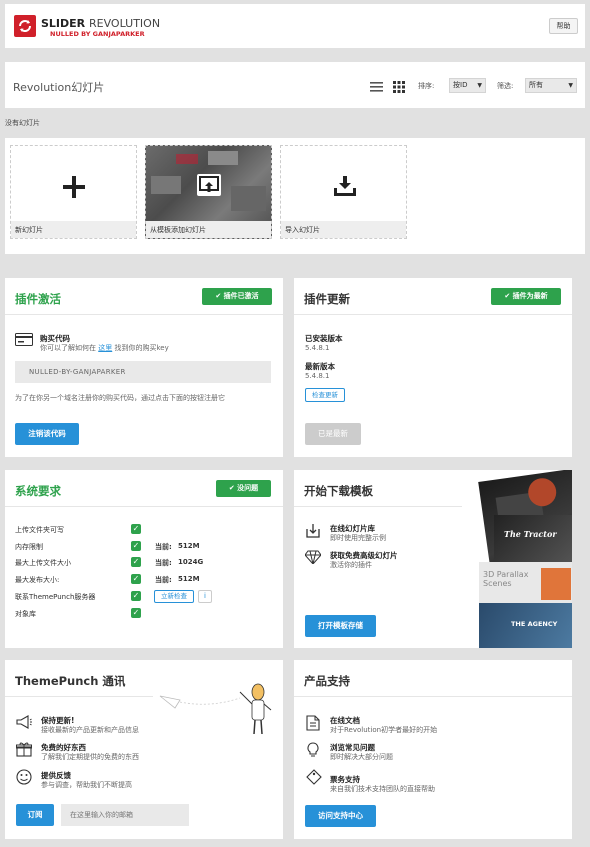 This screenshot has height=847, width=590. What do you see at coordinates (73, 229) in the screenshot?
I see `card-footer: 新幻灯片` at bounding box center [73, 229].